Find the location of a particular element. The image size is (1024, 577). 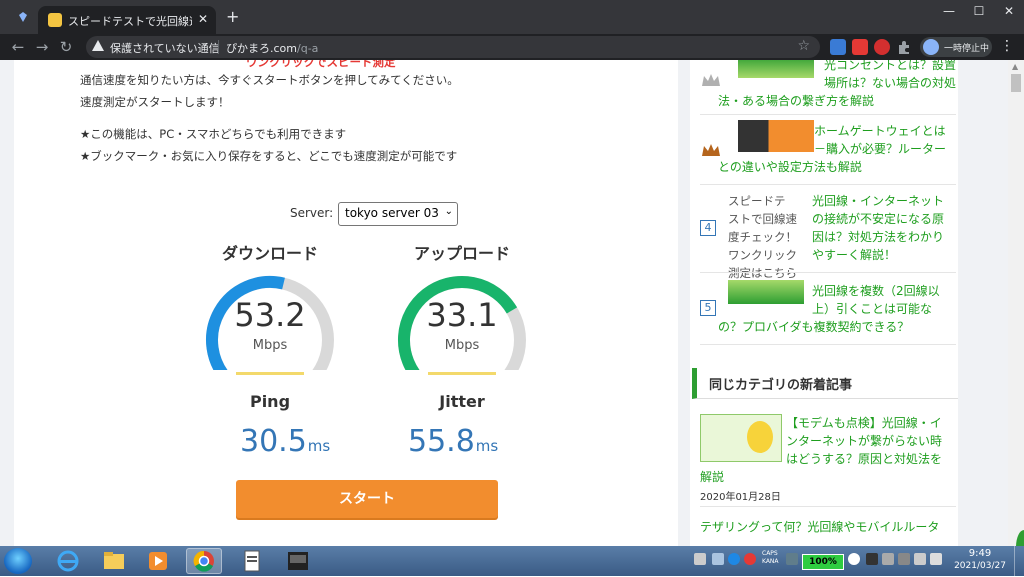

tray-security-icon is located at coordinates (750, 559).